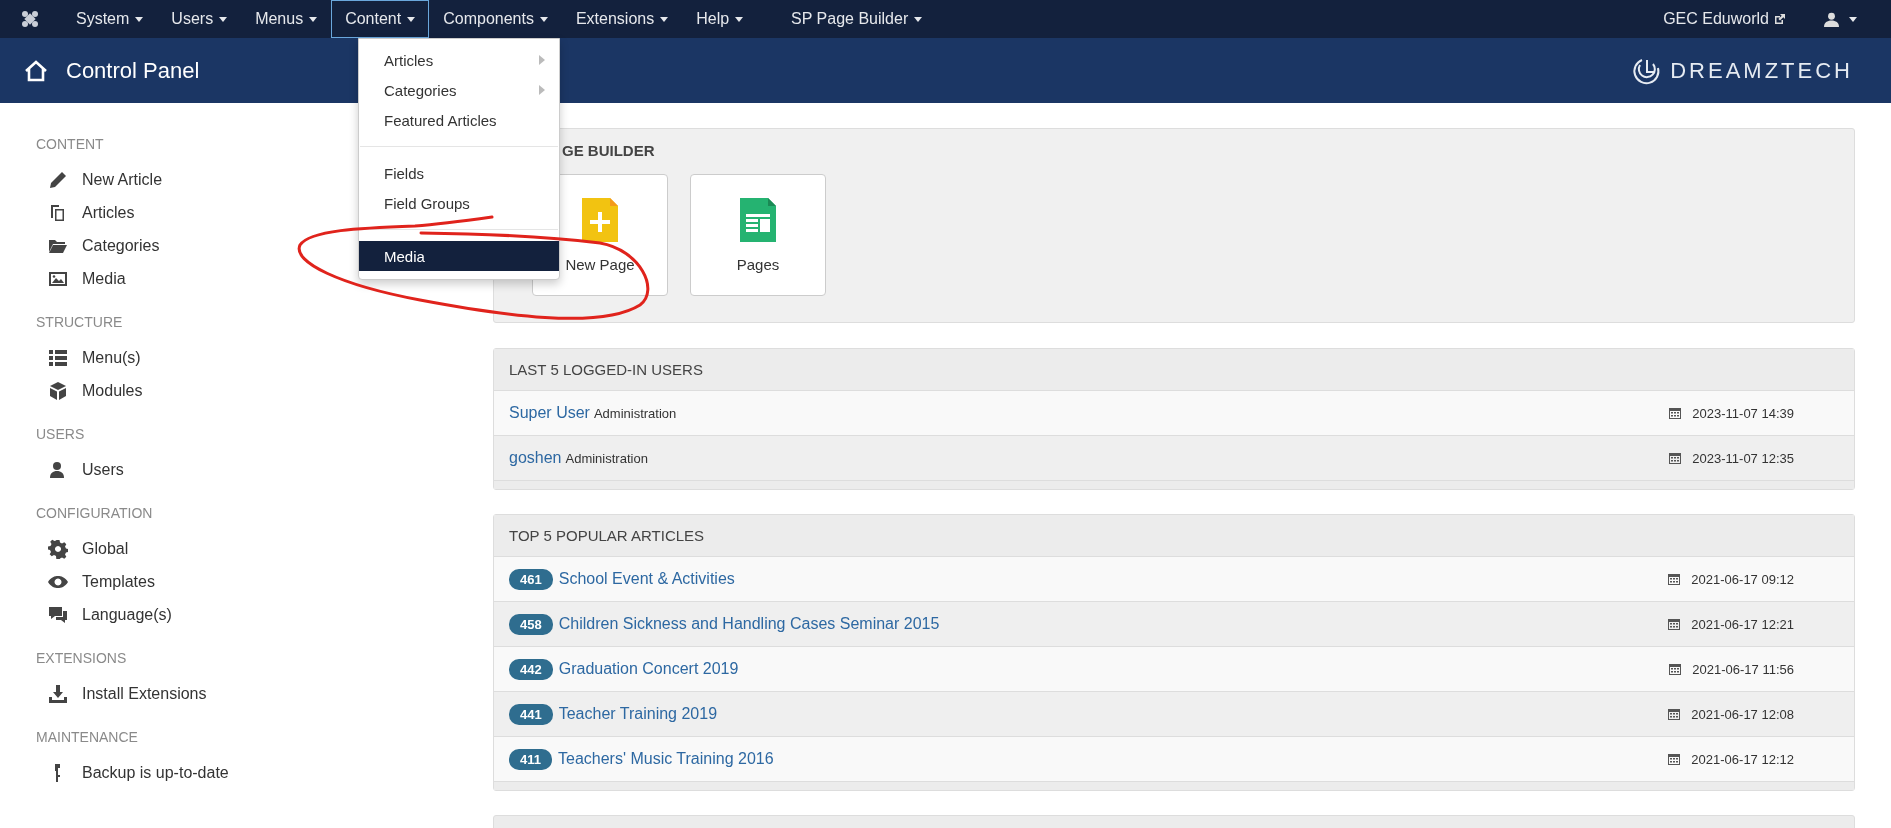 This screenshot has height=828, width=1891. What do you see at coordinates (1742, 759) in the screenshot?
I see `article-date: 2021-06-17 12:12` at bounding box center [1742, 759].